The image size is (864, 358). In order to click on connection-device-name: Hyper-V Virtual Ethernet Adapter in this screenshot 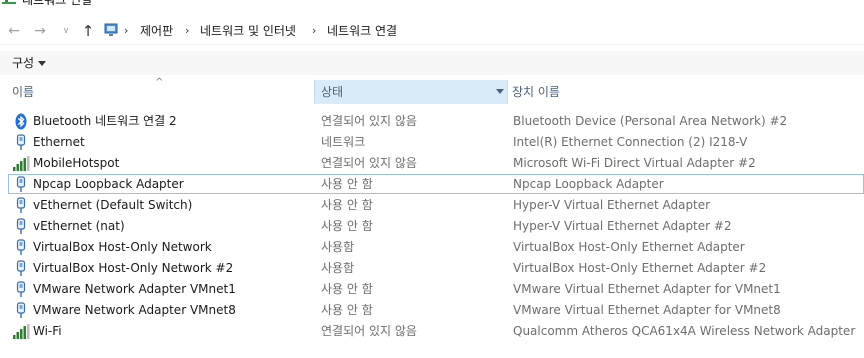, I will do `click(612, 205)`.